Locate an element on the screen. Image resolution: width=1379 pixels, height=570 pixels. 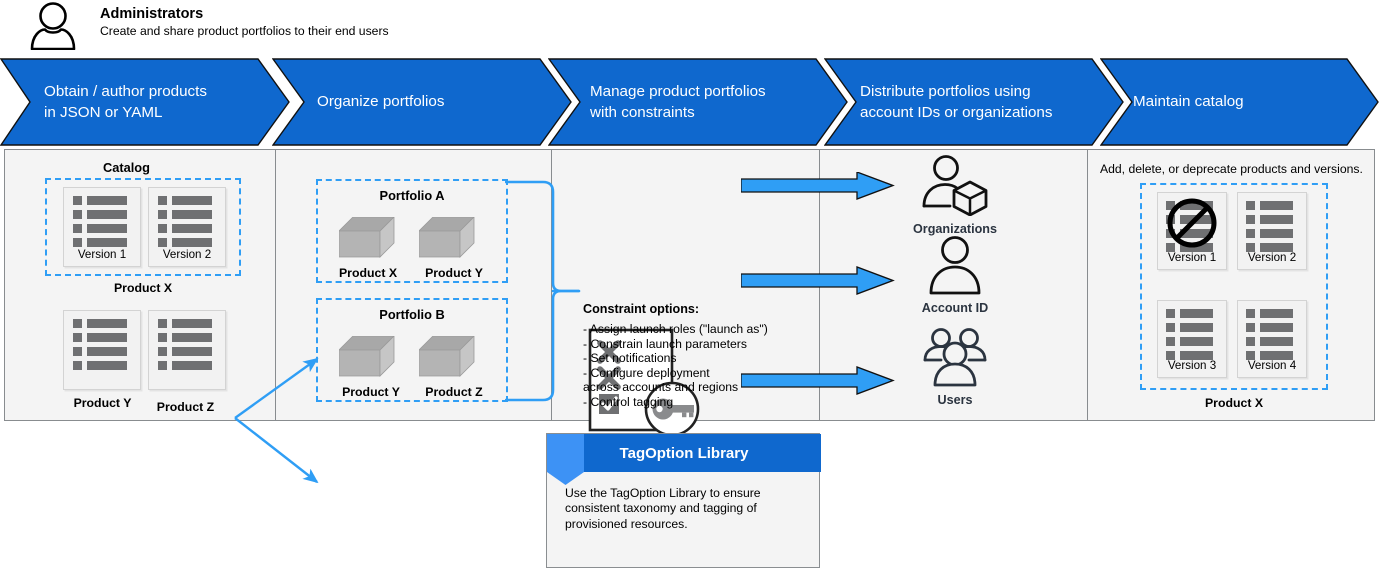
organization-user-icon is located at coordinates (955, 186).